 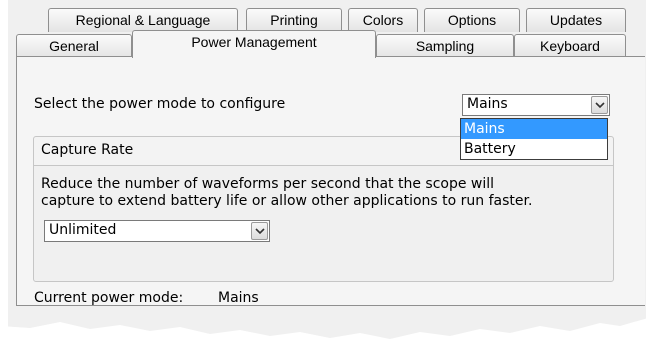 I want to click on tab-power-management: Power Management, so click(x=254, y=44).